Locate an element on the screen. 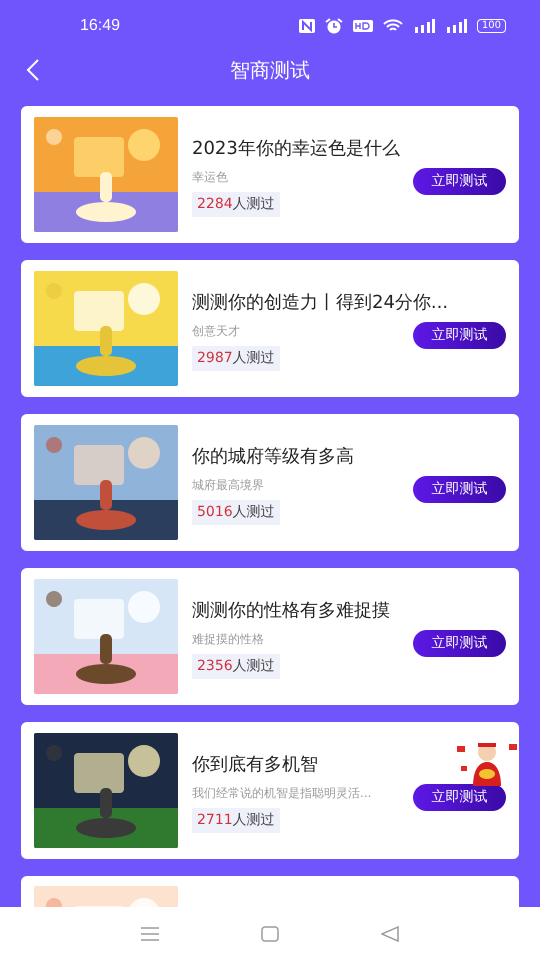  wifi-icon is located at coordinates (392, 26).